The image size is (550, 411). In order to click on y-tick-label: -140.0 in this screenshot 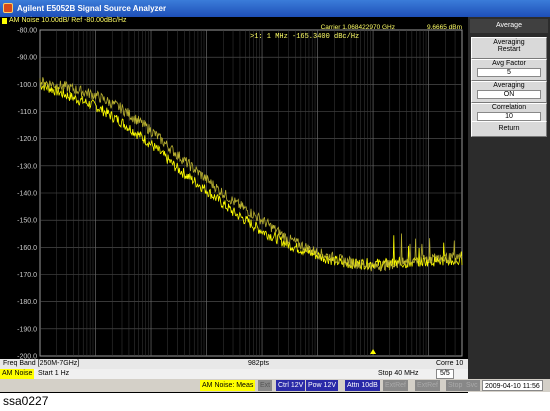, I will do `click(27, 194)`.